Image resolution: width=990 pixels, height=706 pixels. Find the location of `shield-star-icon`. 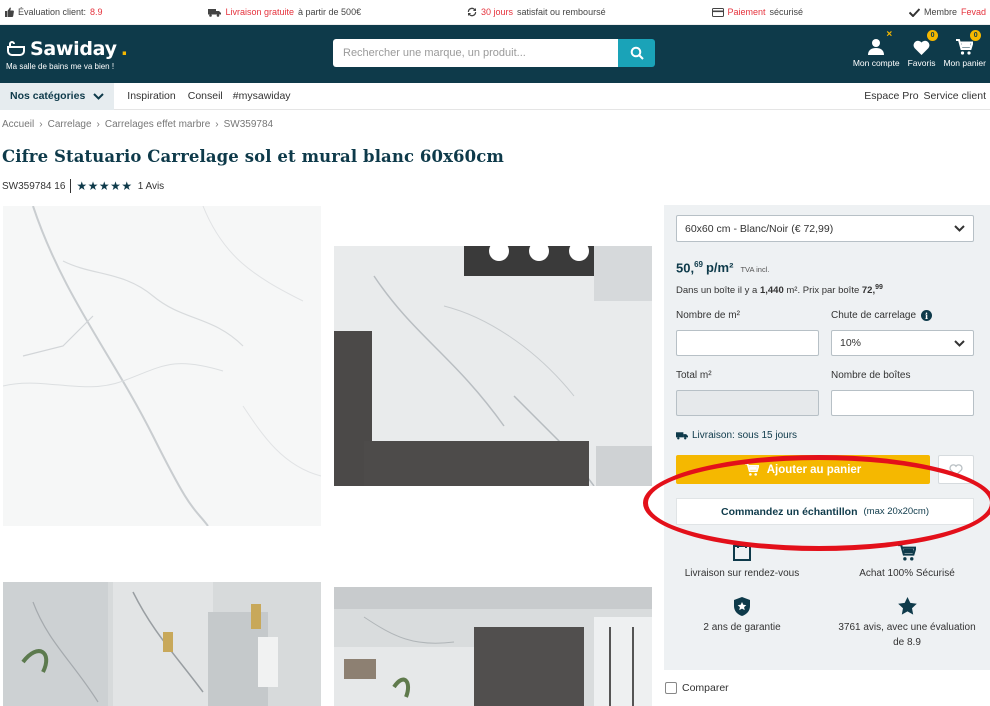

shield-star-icon is located at coordinates (742, 606).